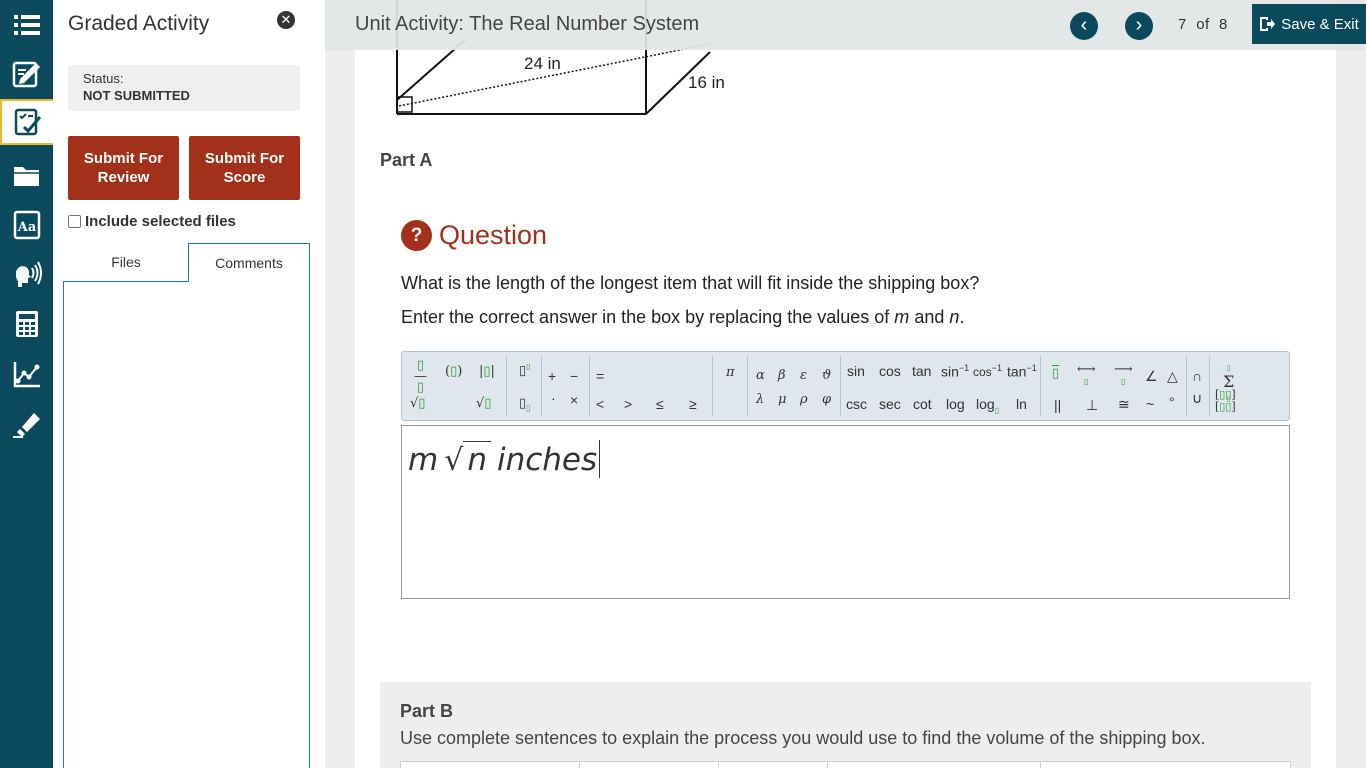 The width and height of the screenshot is (1366, 768). Describe the element at coordinates (845, 764) in the screenshot. I see `part-b-editor-toolbar` at that location.